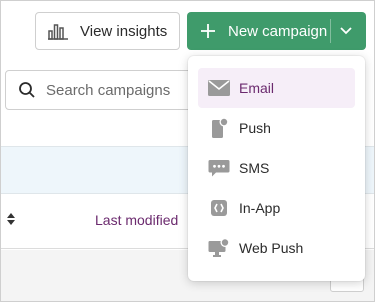 This screenshot has width=375, height=302. What do you see at coordinates (276, 128) in the screenshot?
I see `menu-item-push: Push` at bounding box center [276, 128].